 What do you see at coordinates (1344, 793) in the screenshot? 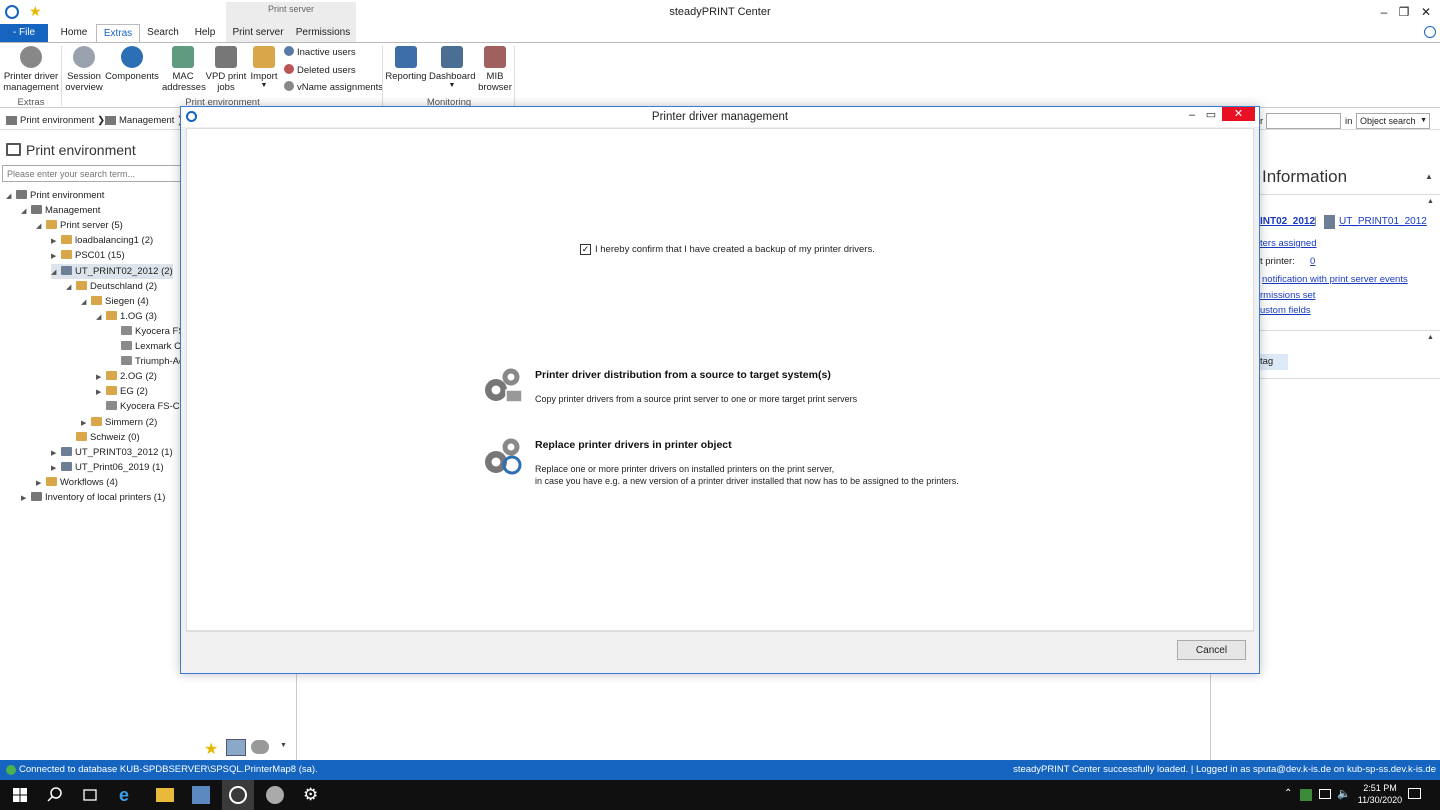
I see `volume-muted-icon: 🔈` at bounding box center [1344, 793].